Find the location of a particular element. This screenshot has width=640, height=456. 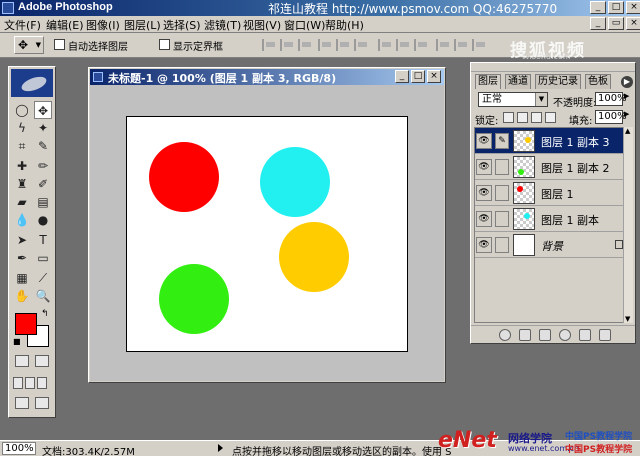

edit-in-imageready-icon is located at coordinates (42, 403).